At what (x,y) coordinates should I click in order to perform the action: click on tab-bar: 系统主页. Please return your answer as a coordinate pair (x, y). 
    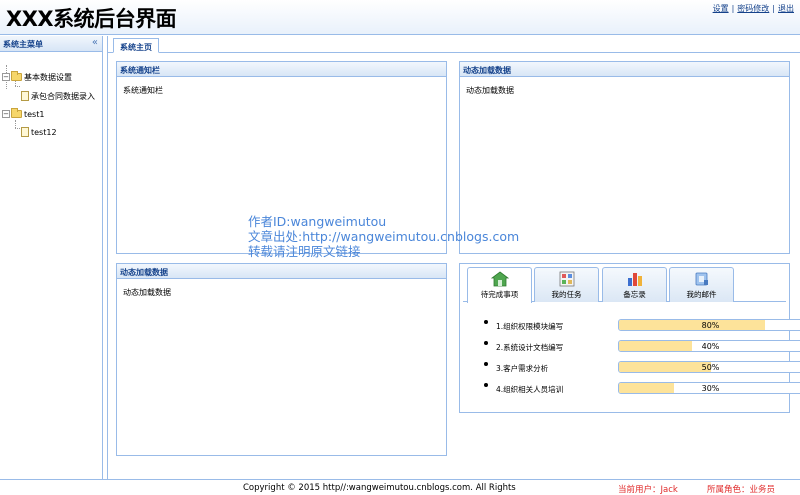
    Looking at the image, I should click on (454, 44).